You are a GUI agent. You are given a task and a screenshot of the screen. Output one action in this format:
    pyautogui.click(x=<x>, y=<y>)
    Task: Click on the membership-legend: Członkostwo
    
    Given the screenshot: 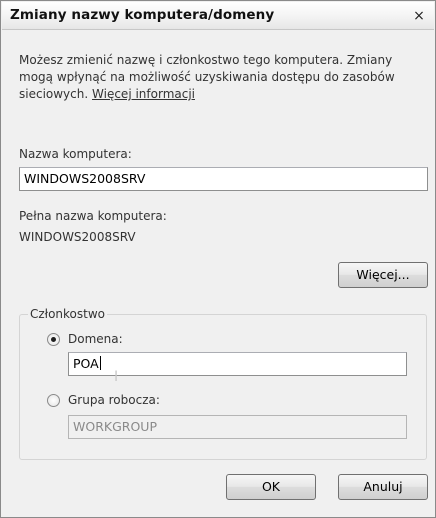 What is the action you would take?
    pyautogui.click(x=68, y=314)
    